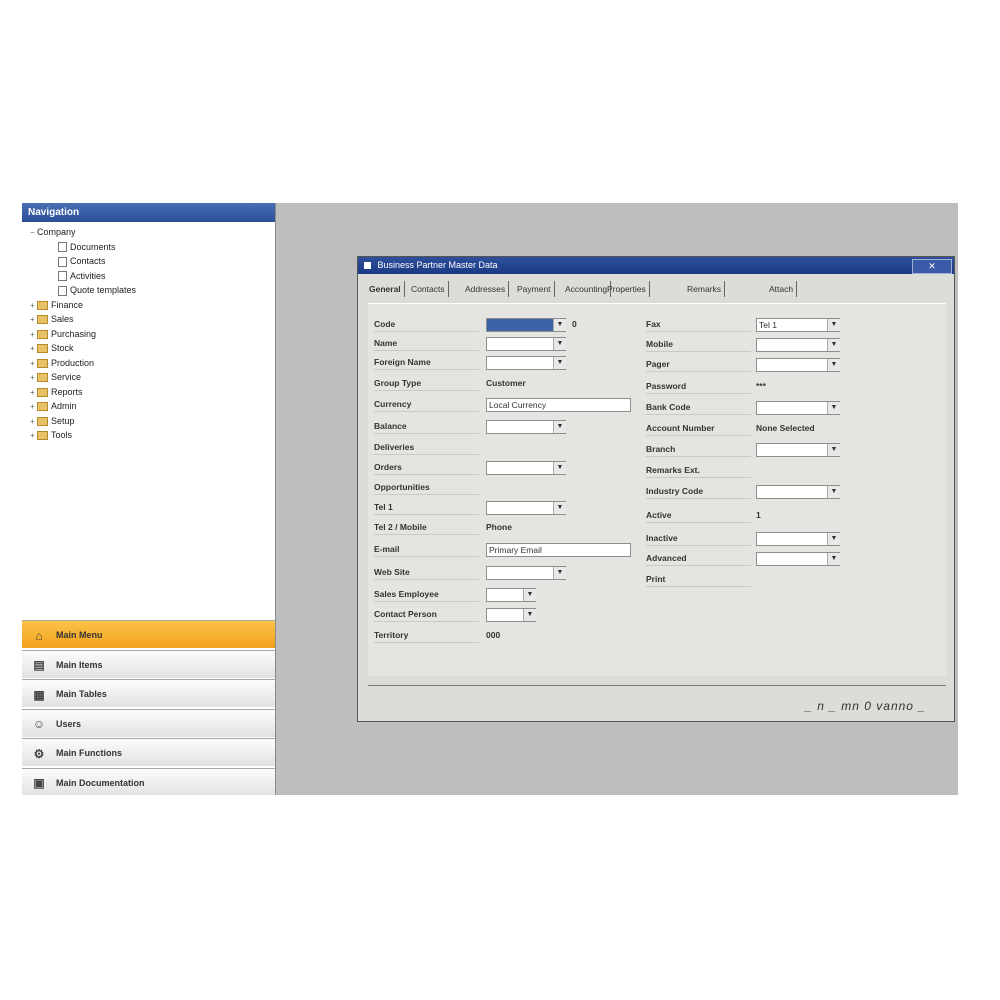 Image resolution: width=1000 pixels, height=1000 pixels. Describe the element at coordinates (55, 377) in the screenshot. I see `tree-item: + Service` at that location.